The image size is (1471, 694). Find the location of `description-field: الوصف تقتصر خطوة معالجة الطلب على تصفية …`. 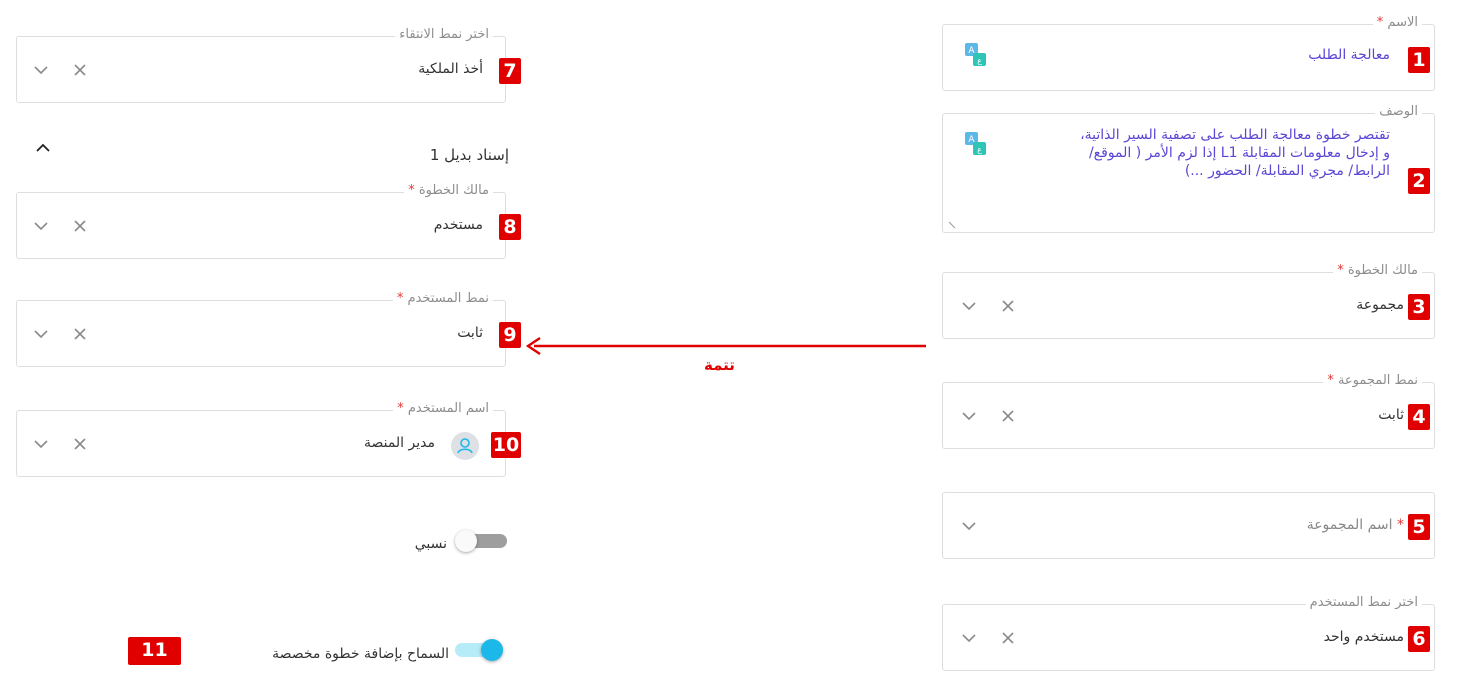

description-field: الوصف تقتصر خطوة معالجة الطلب على تصفية … is located at coordinates (1188, 168).